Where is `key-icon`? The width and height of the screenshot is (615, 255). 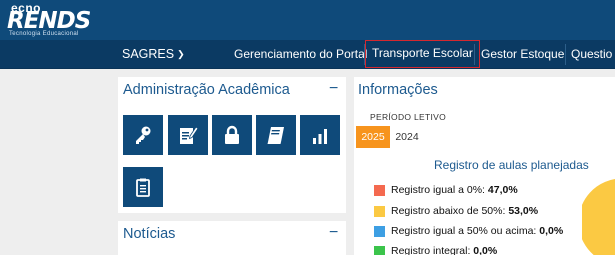 key-icon is located at coordinates (143, 135).